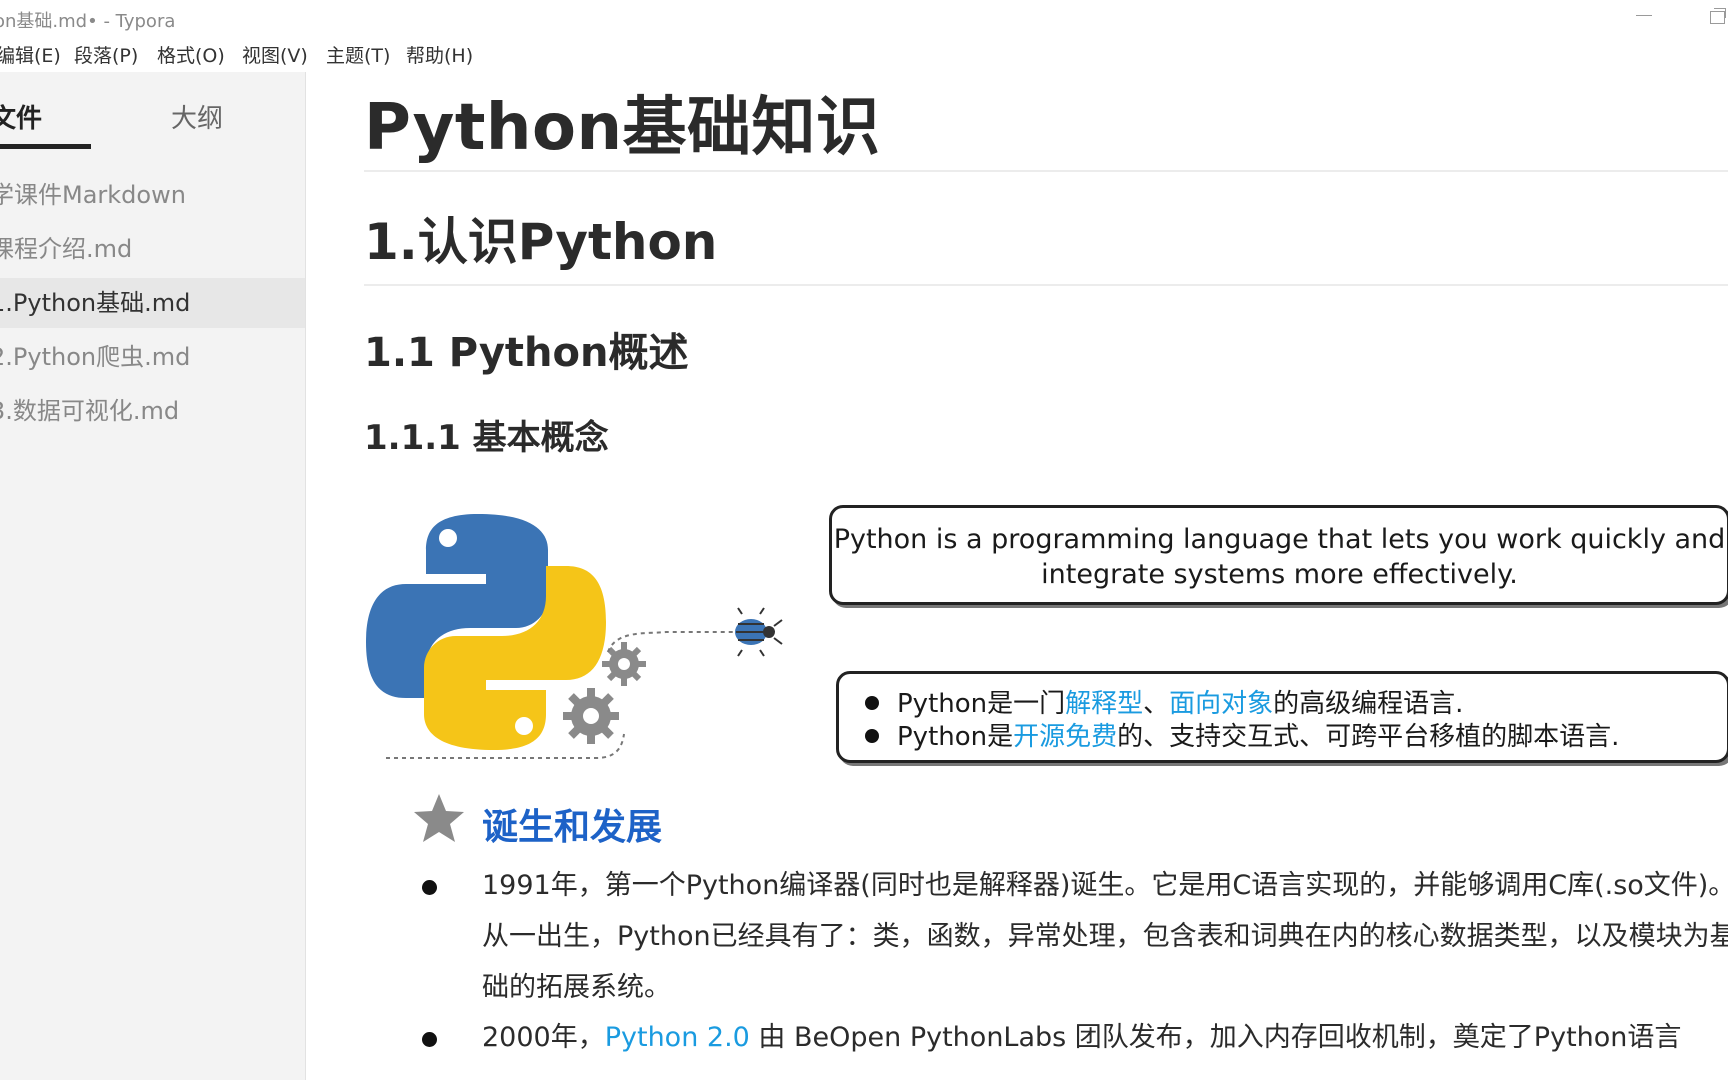 This screenshot has height=1080, width=1728. I want to click on highlight-object-oriented: 面向对象, so click(1221, 704).